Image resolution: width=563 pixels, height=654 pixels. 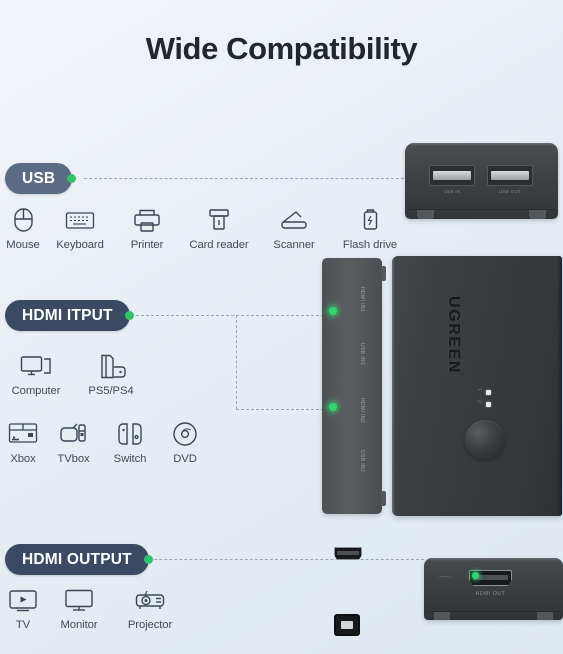 What do you see at coordinates (147, 220) in the screenshot?
I see `printer-icon` at bounding box center [147, 220].